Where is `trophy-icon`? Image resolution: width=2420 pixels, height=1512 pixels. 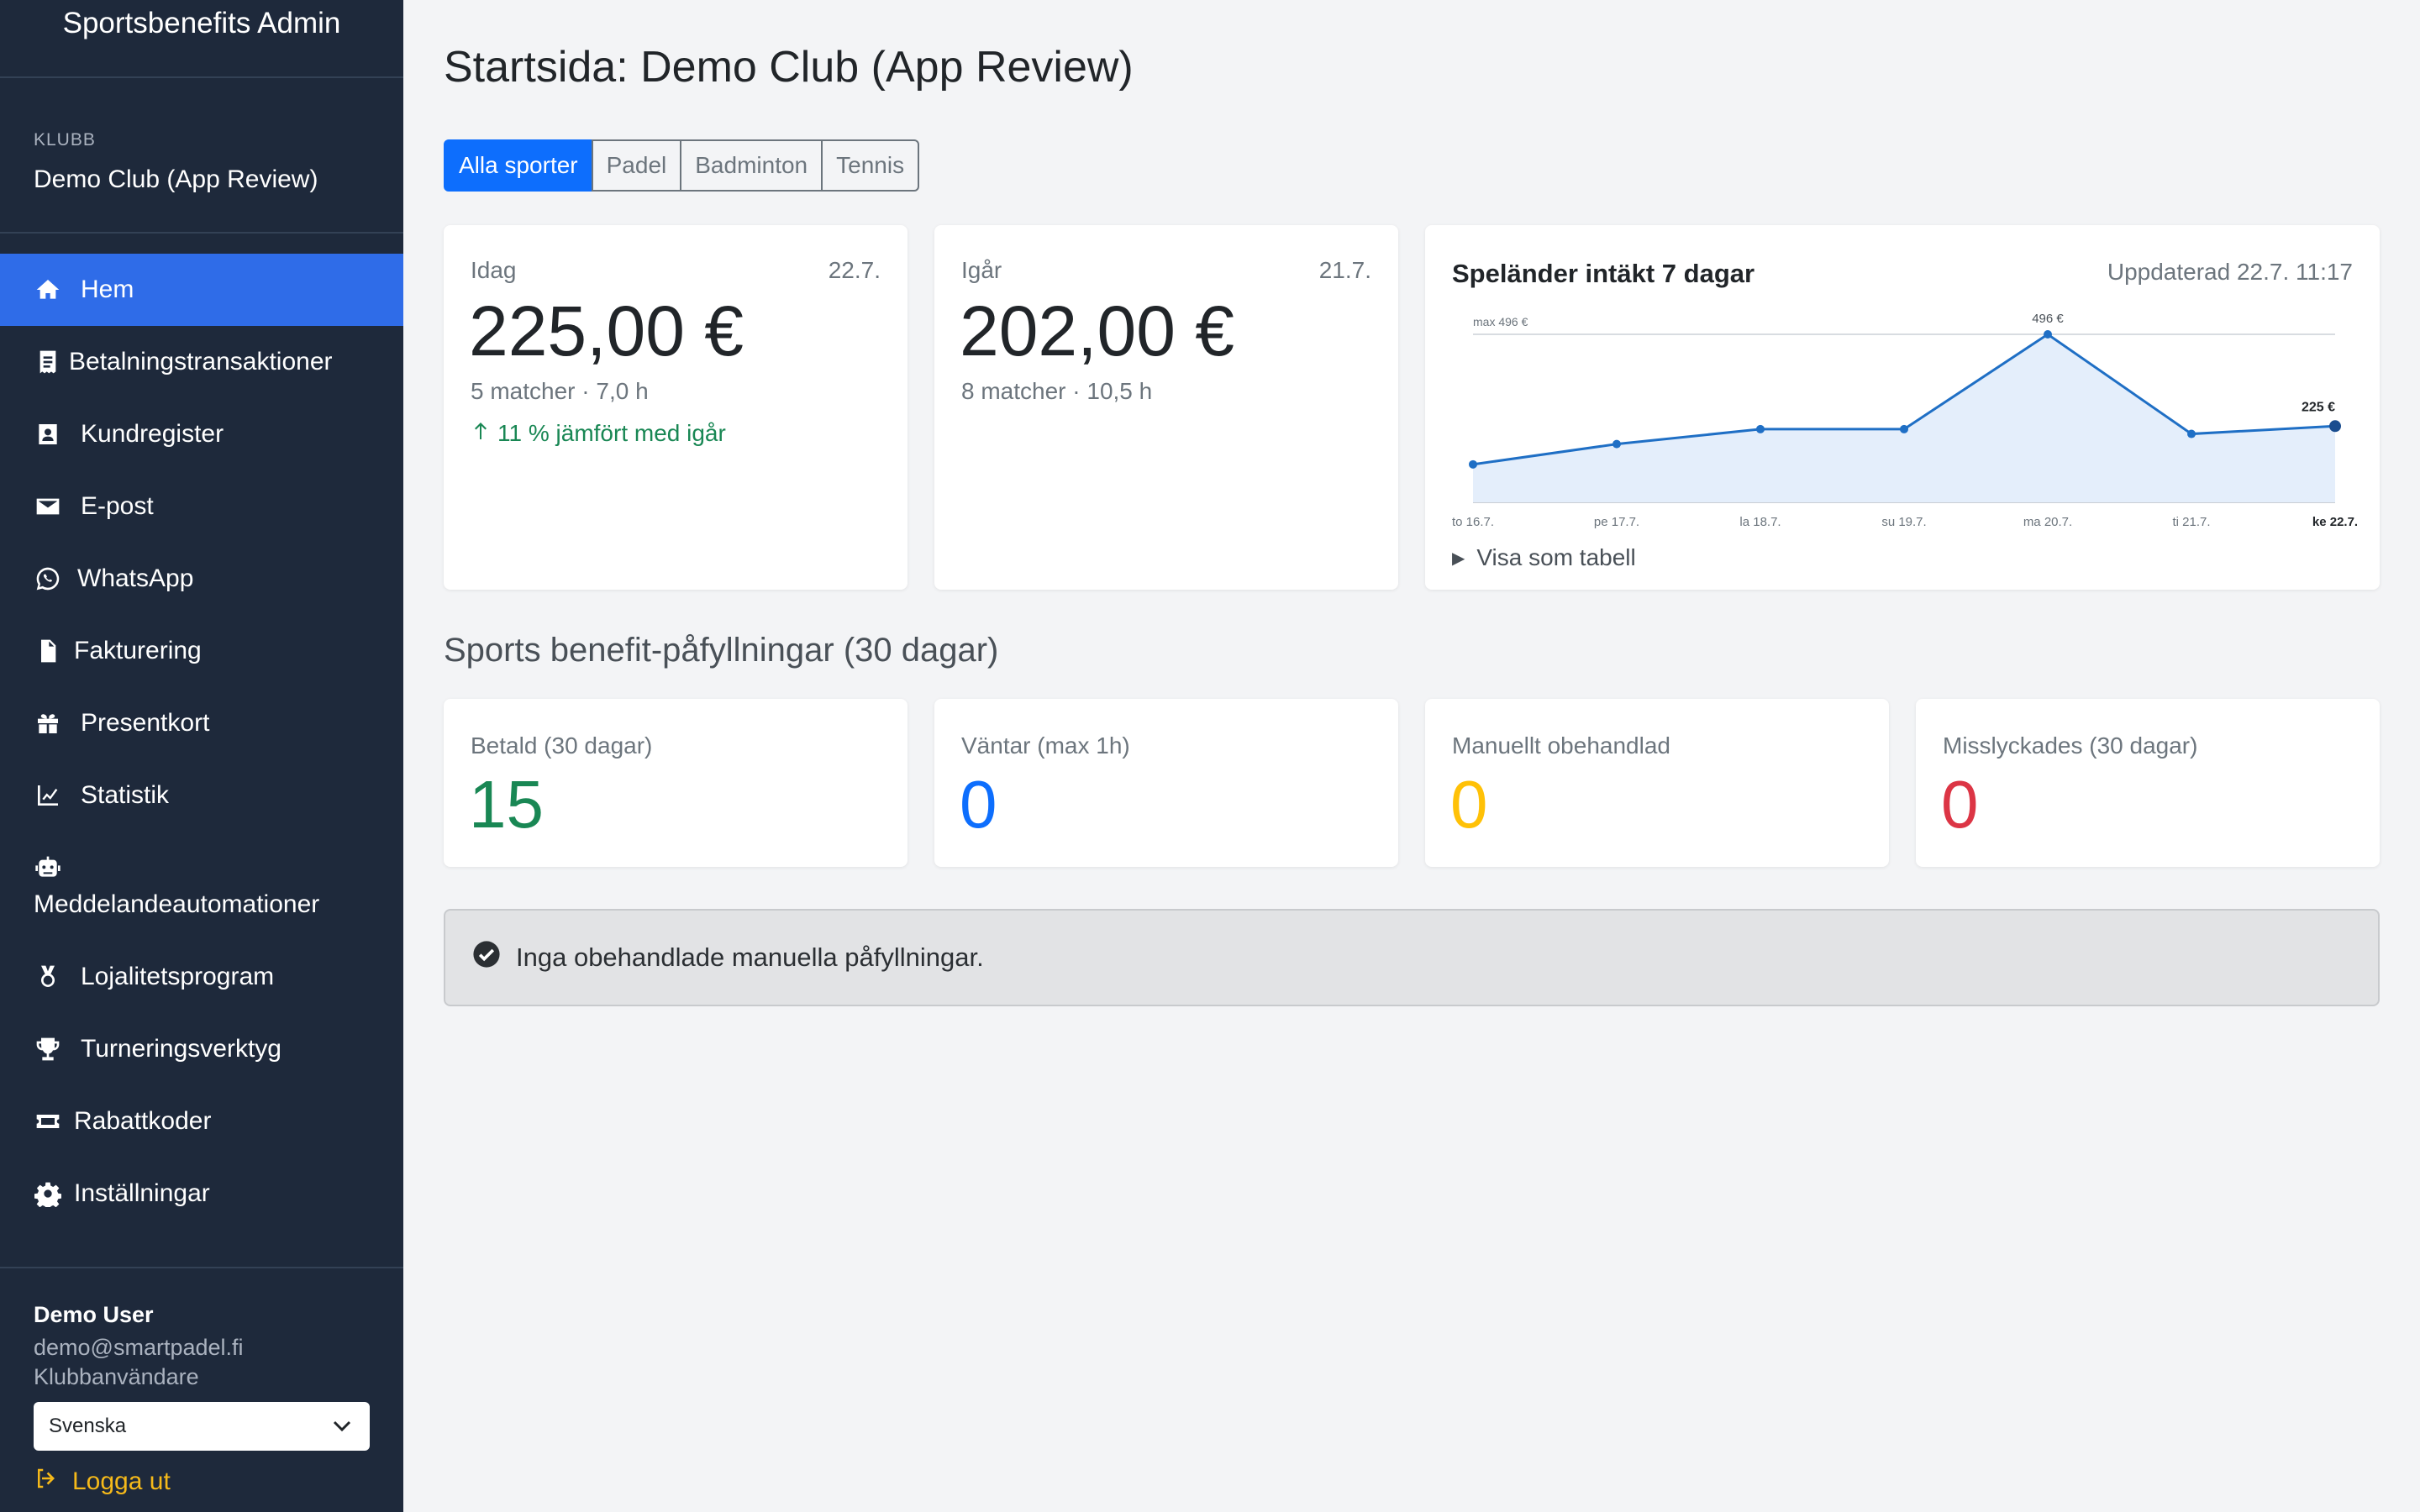
trophy-icon is located at coordinates (48, 1049).